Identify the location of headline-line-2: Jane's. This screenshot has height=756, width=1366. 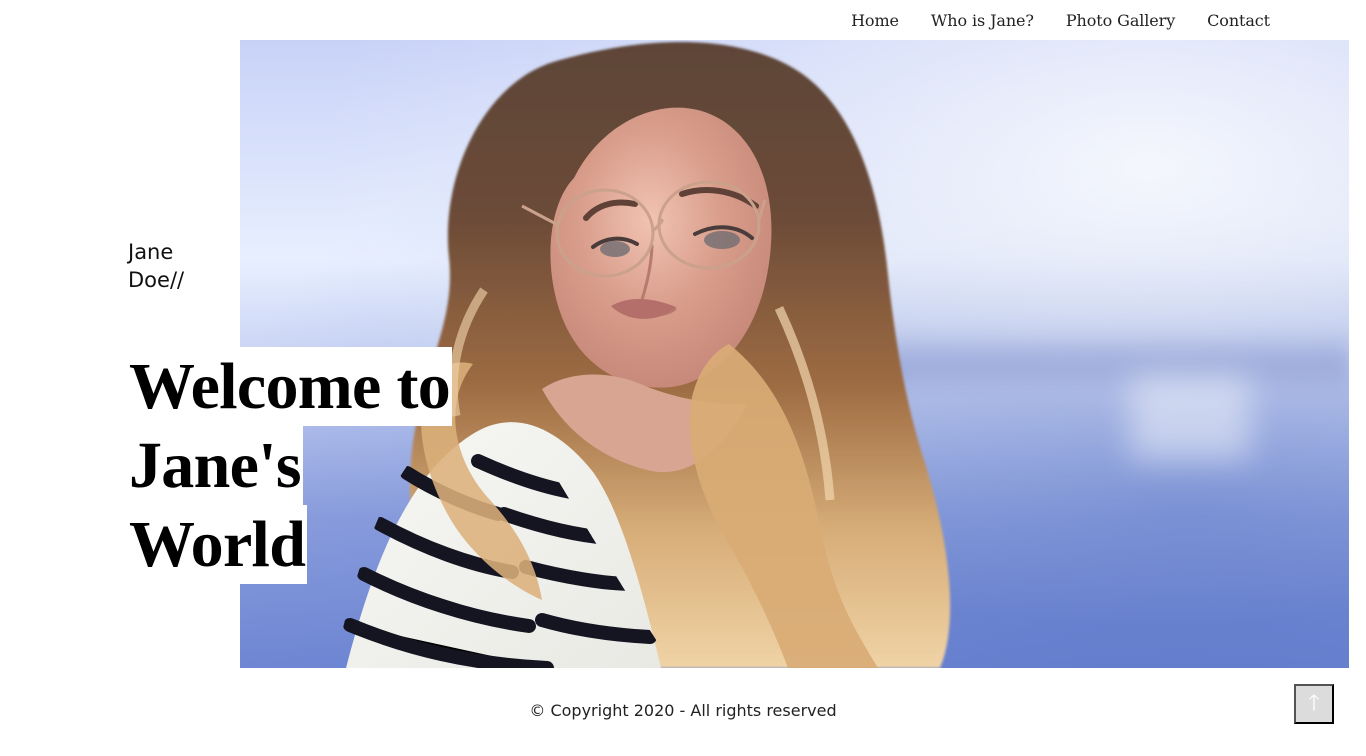
(215, 466).